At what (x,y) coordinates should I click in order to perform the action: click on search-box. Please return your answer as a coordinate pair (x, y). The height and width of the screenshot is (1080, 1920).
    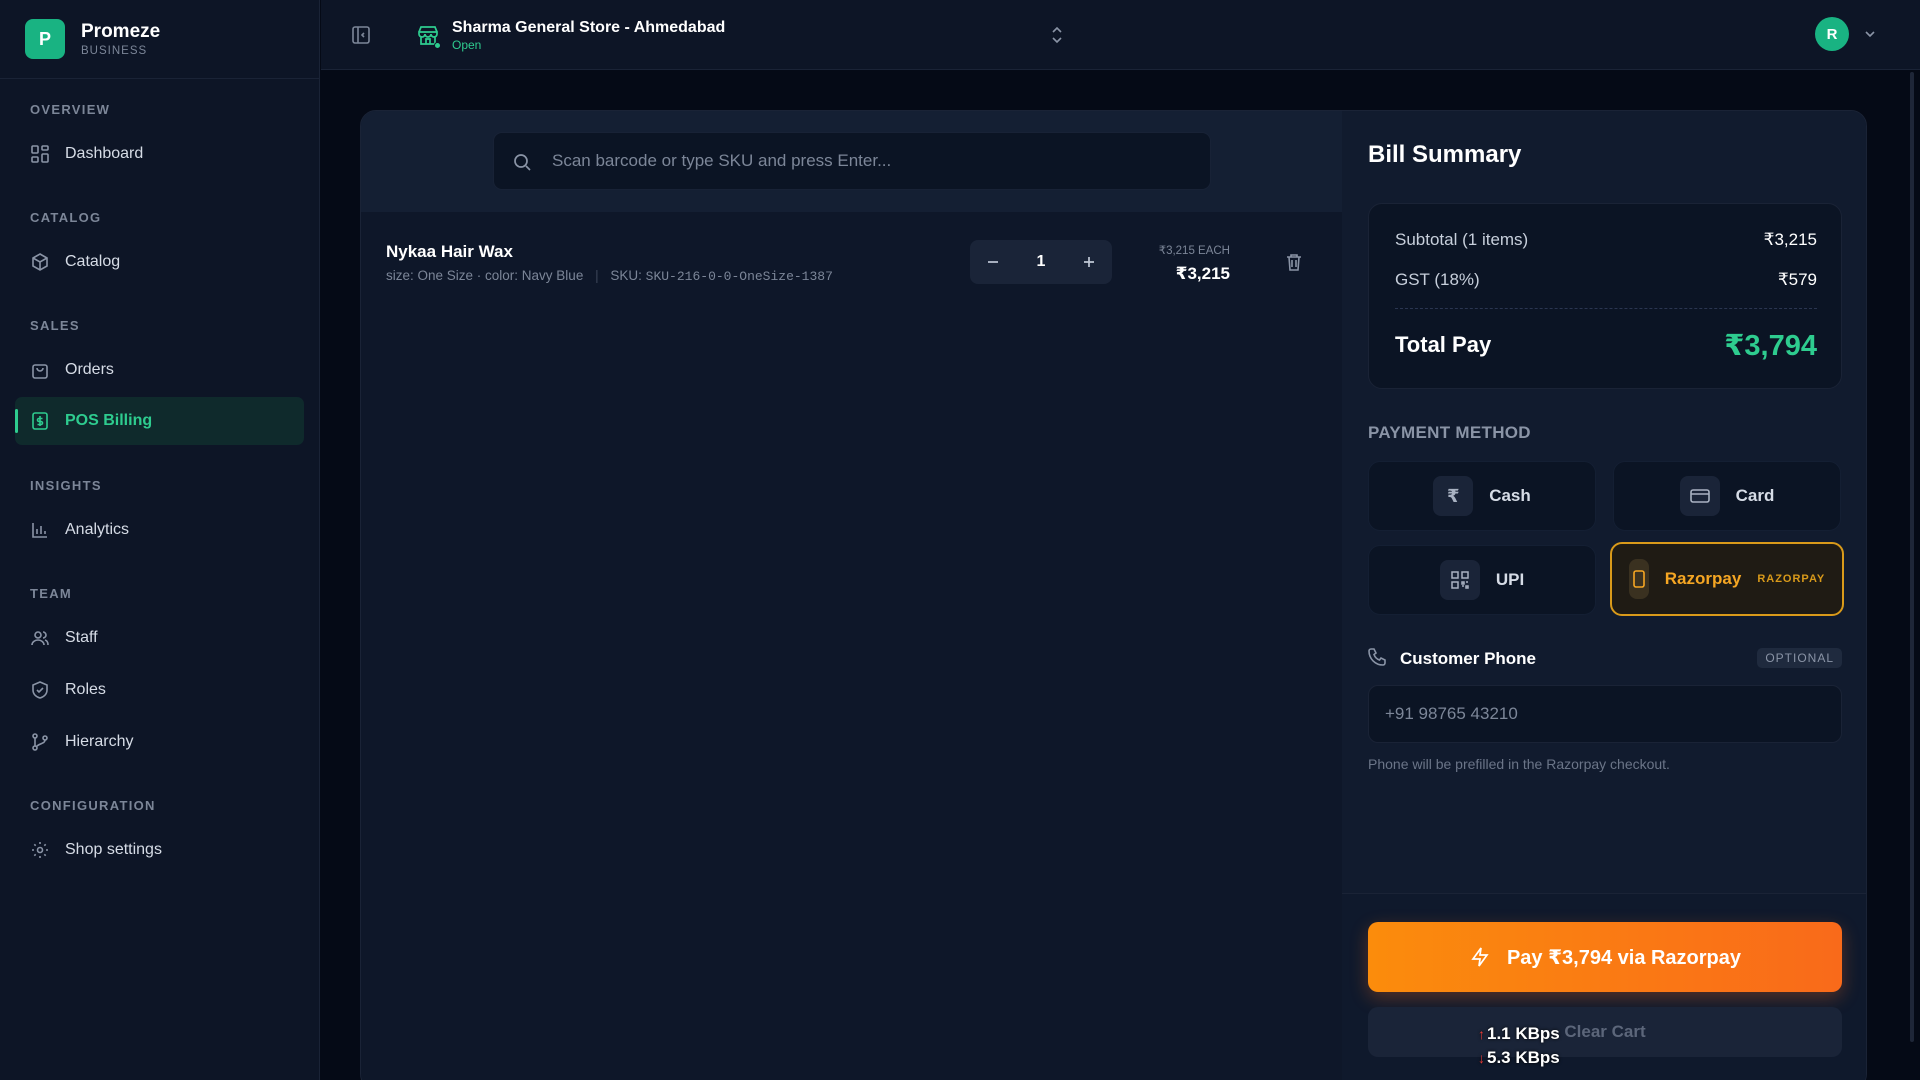
    Looking at the image, I should click on (852, 161).